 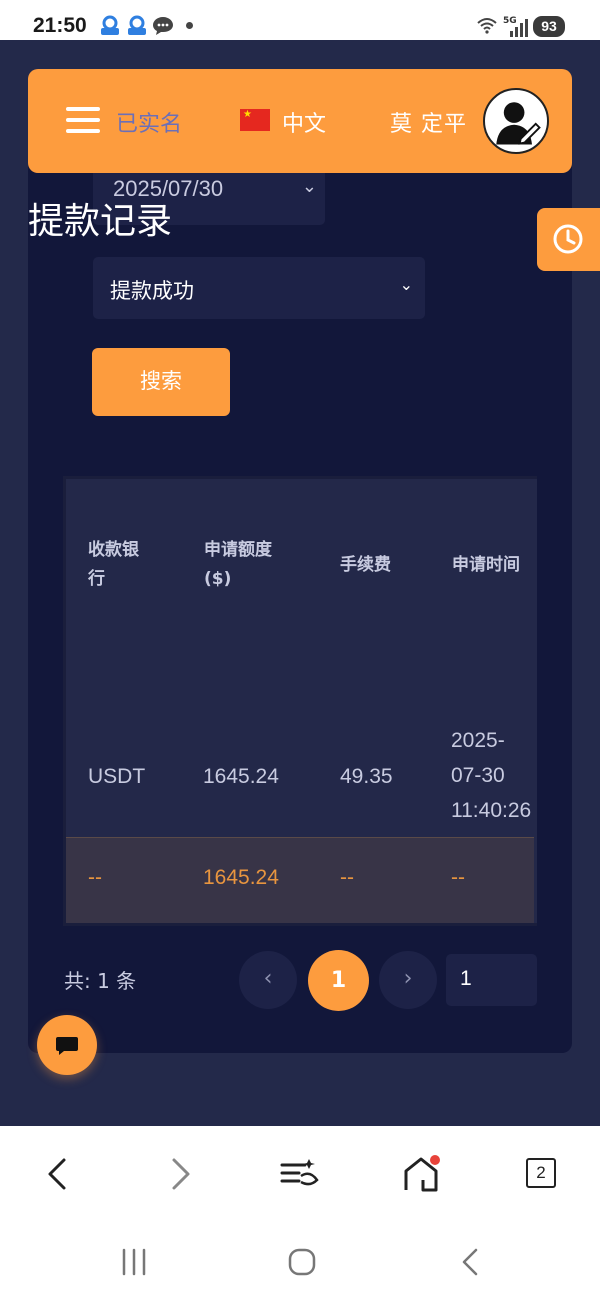 What do you see at coordinates (486, 565) in the screenshot?
I see `column-header-time: 申请时间` at bounding box center [486, 565].